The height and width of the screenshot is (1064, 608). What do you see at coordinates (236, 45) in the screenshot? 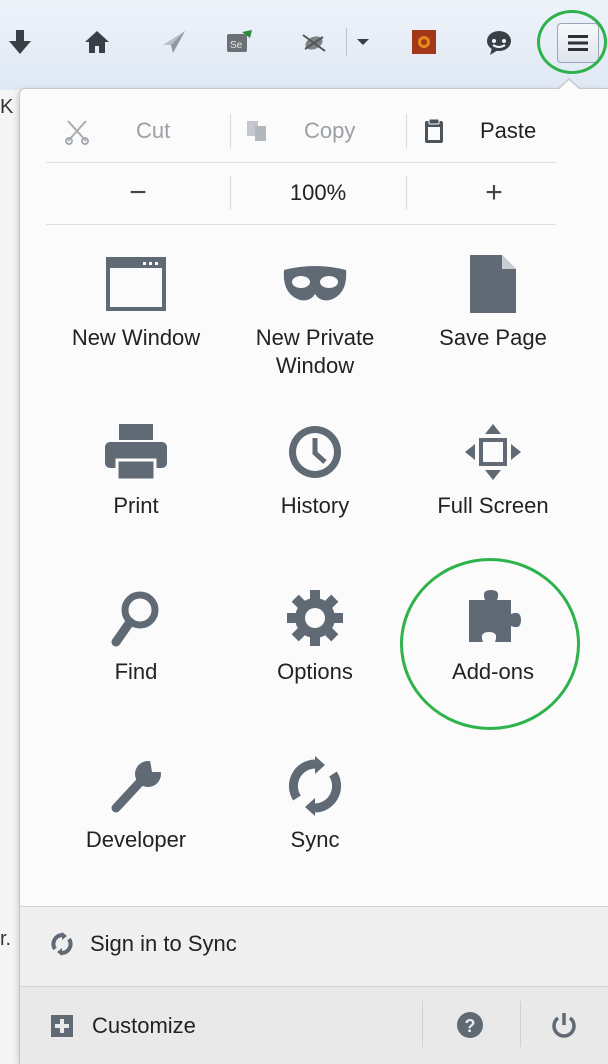
I see `svg-text: Se` at bounding box center [236, 45].